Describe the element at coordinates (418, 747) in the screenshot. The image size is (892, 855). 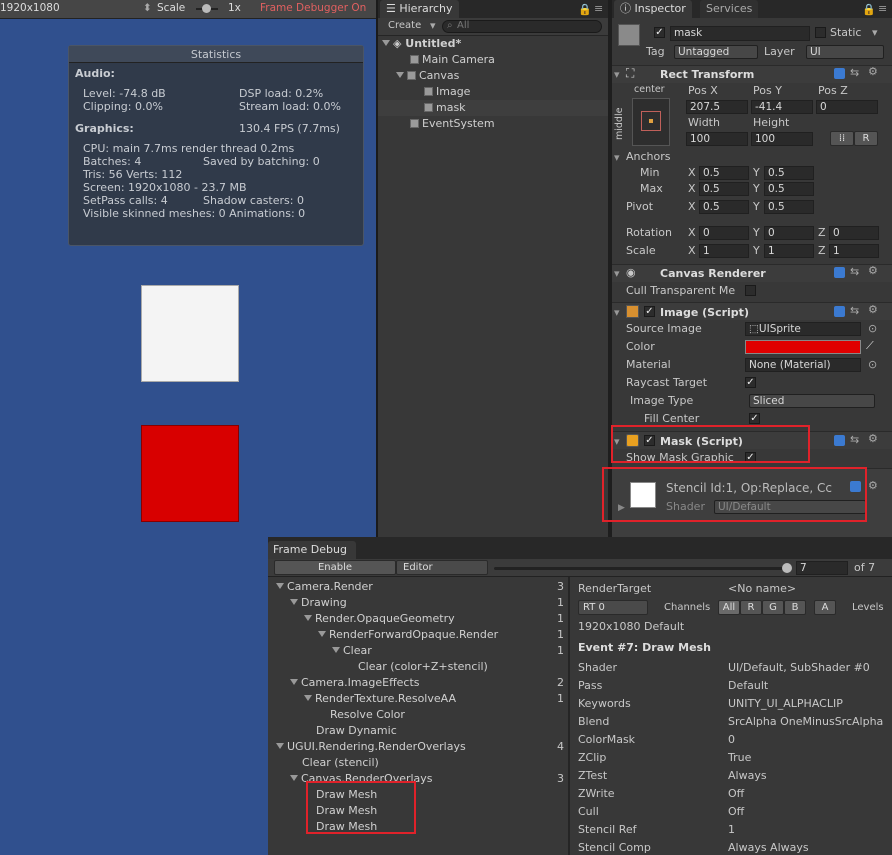
I see `tree-item: UGUI.Rendering.RenderOverlays 4` at that location.